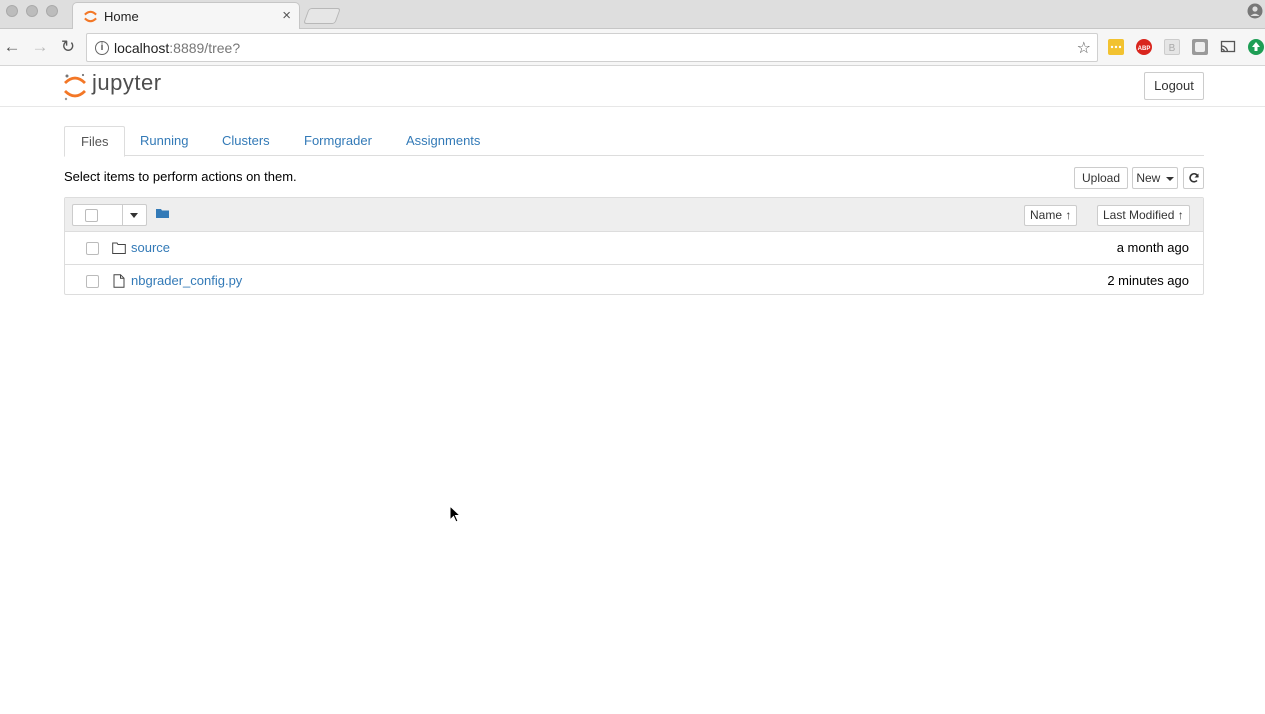 The height and width of the screenshot is (714, 1265). I want to click on url-path: :8889/tree?, so click(205, 48).